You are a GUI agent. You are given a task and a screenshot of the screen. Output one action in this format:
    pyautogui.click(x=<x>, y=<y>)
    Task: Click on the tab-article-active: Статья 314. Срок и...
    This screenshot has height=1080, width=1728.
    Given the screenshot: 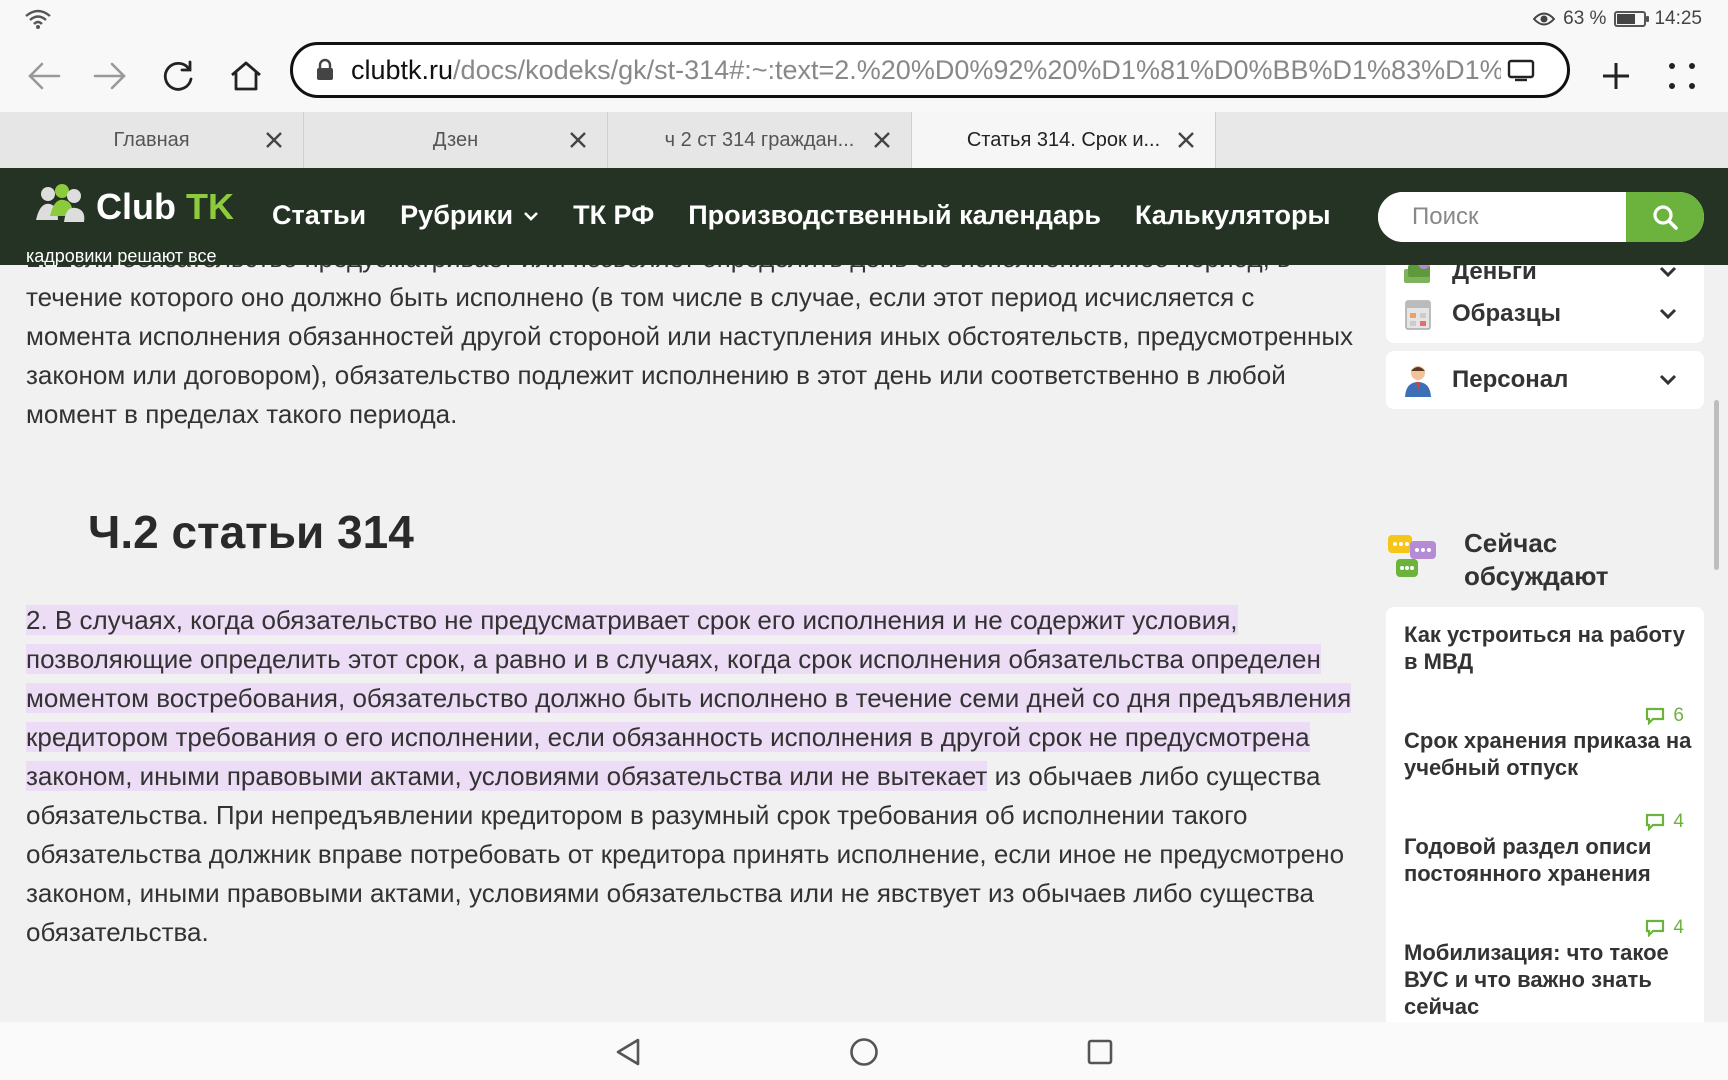 What is the action you would take?
    pyautogui.click(x=1064, y=140)
    